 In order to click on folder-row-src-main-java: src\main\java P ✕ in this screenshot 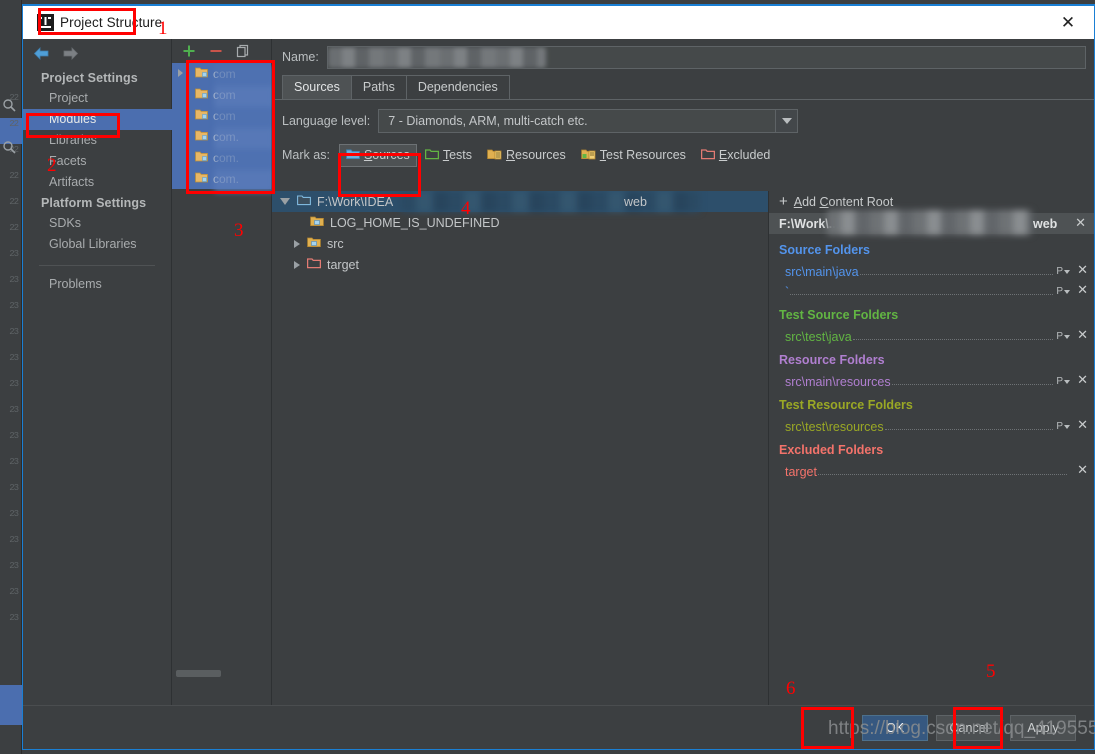, I will do `click(931, 269)`.